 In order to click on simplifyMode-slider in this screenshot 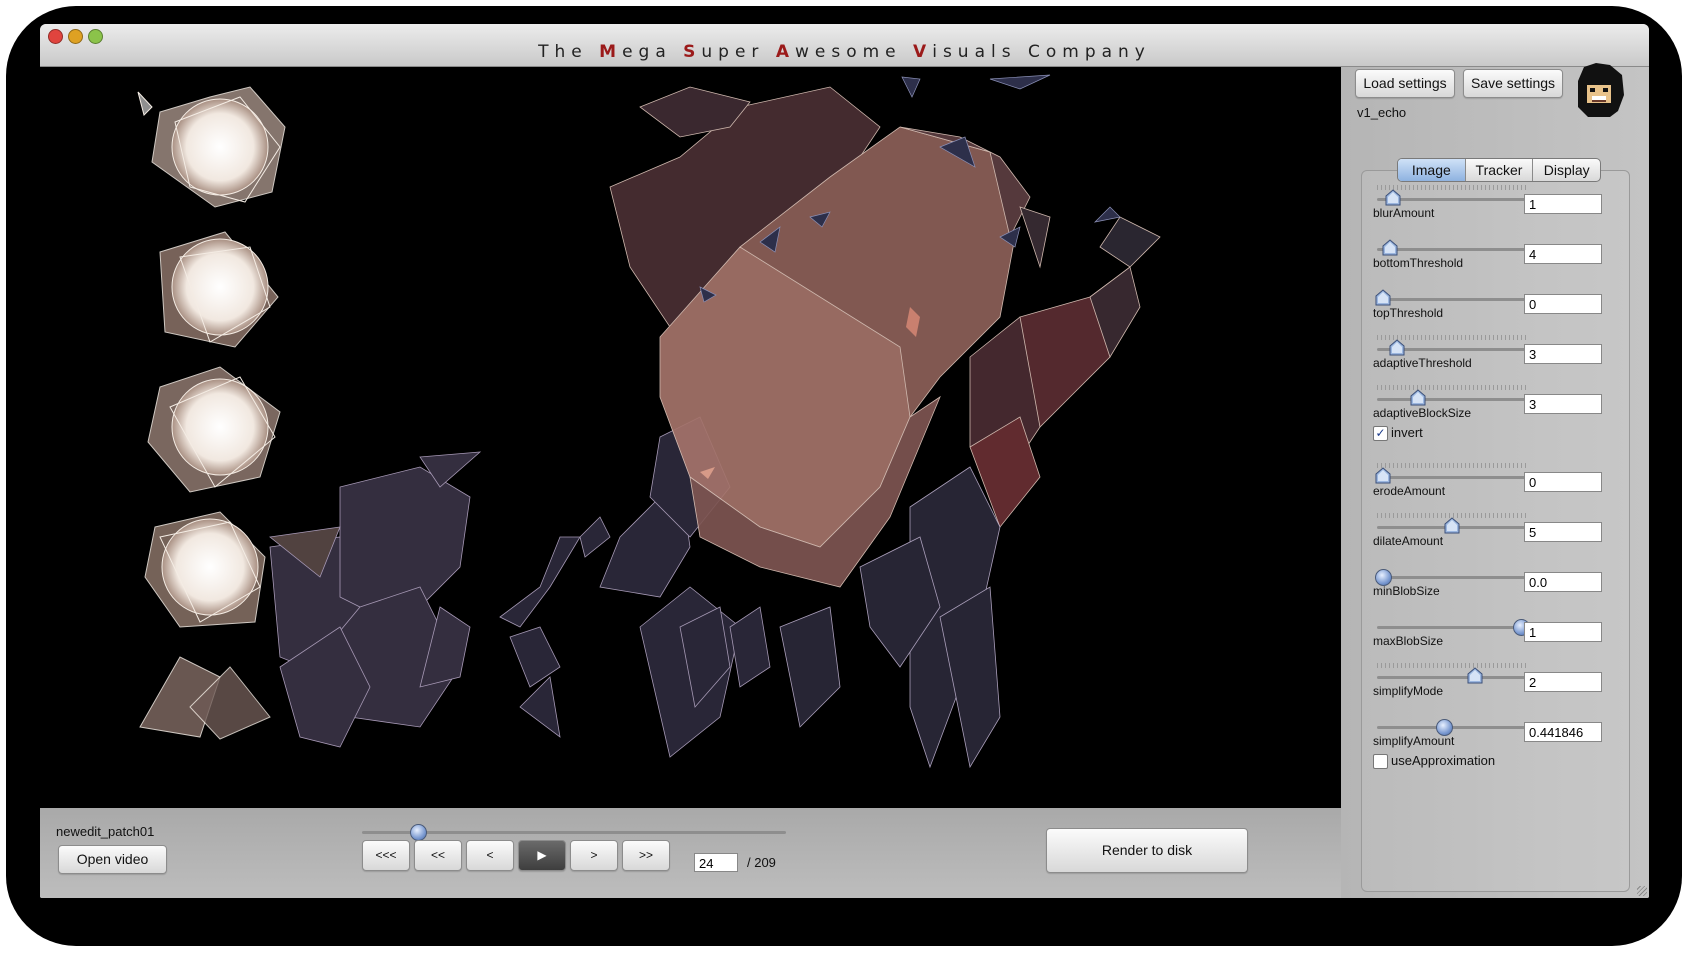, I will do `click(1453, 677)`.